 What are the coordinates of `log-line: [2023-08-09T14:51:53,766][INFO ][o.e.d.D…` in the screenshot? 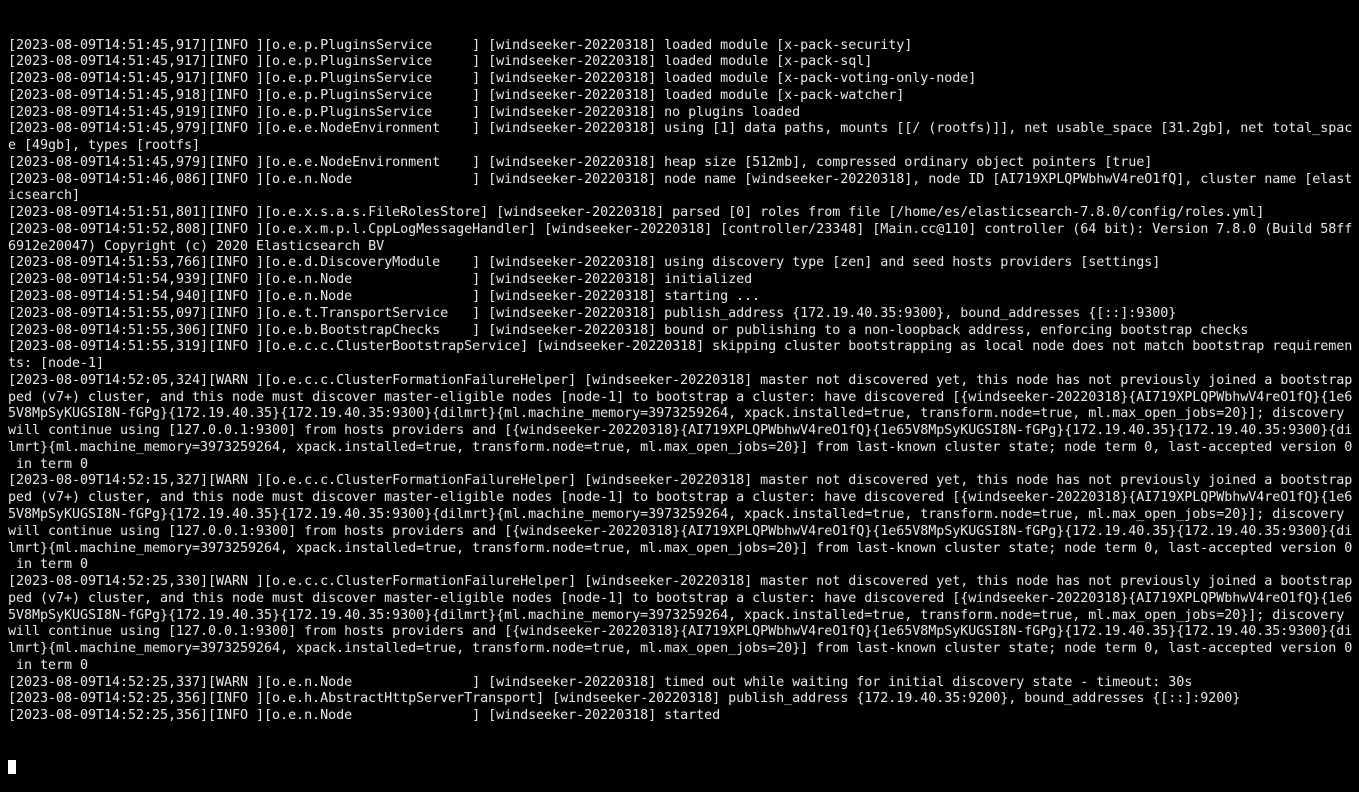 It's located at (584, 263).